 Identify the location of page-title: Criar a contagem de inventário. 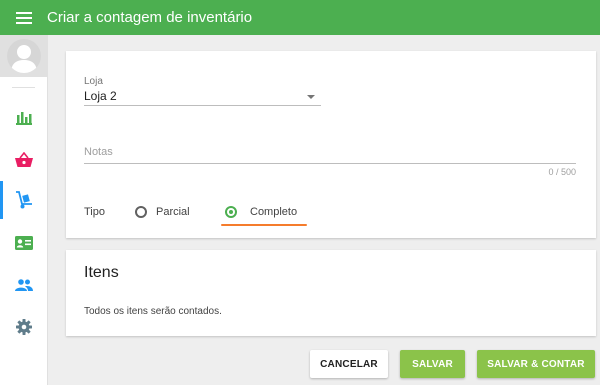
(150, 17).